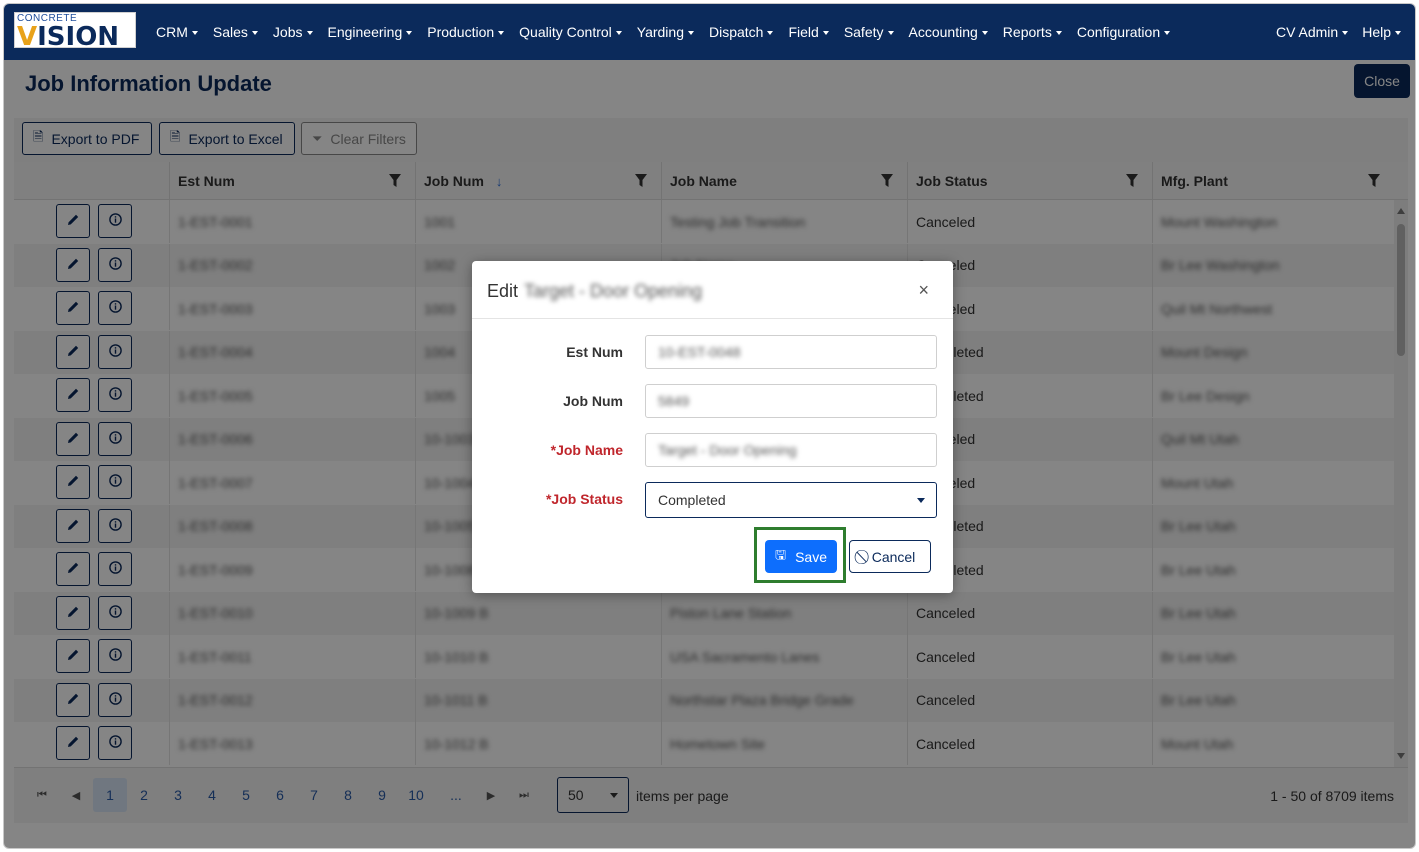 The height and width of the screenshot is (852, 1419). I want to click on nav-item-yarding: Yarding, so click(665, 32).